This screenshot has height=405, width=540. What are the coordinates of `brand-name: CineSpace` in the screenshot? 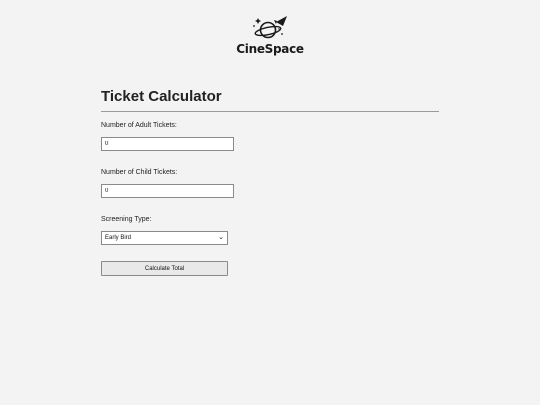 It's located at (270, 49).